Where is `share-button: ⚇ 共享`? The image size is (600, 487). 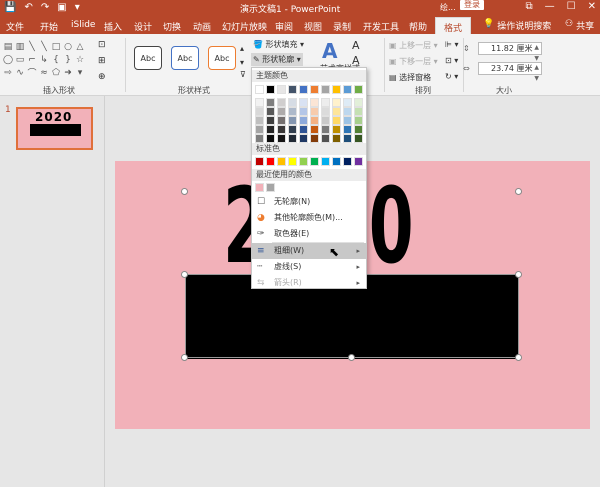
share-button: ⚇ 共享 is located at coordinates (579, 25).